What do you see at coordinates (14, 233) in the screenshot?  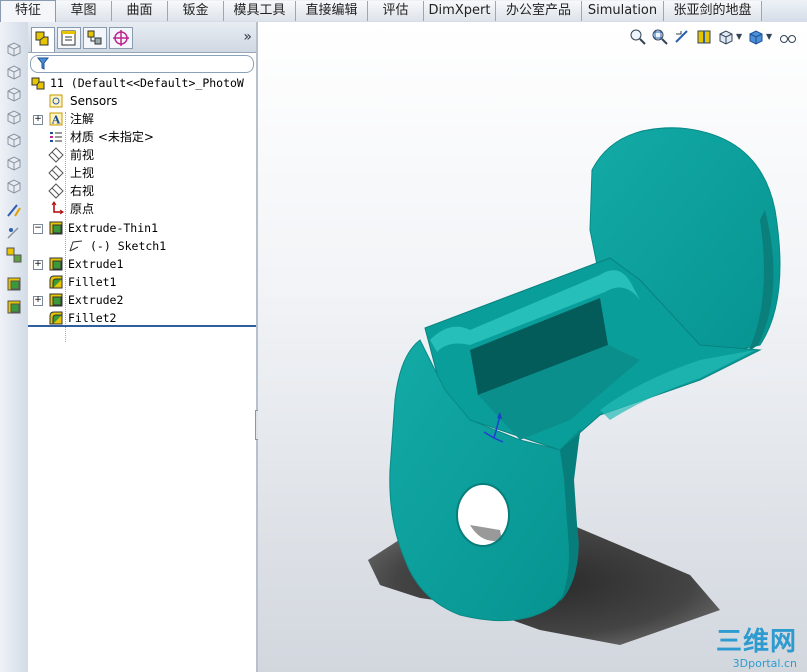 I see `reference-geometry-icon` at bounding box center [14, 233].